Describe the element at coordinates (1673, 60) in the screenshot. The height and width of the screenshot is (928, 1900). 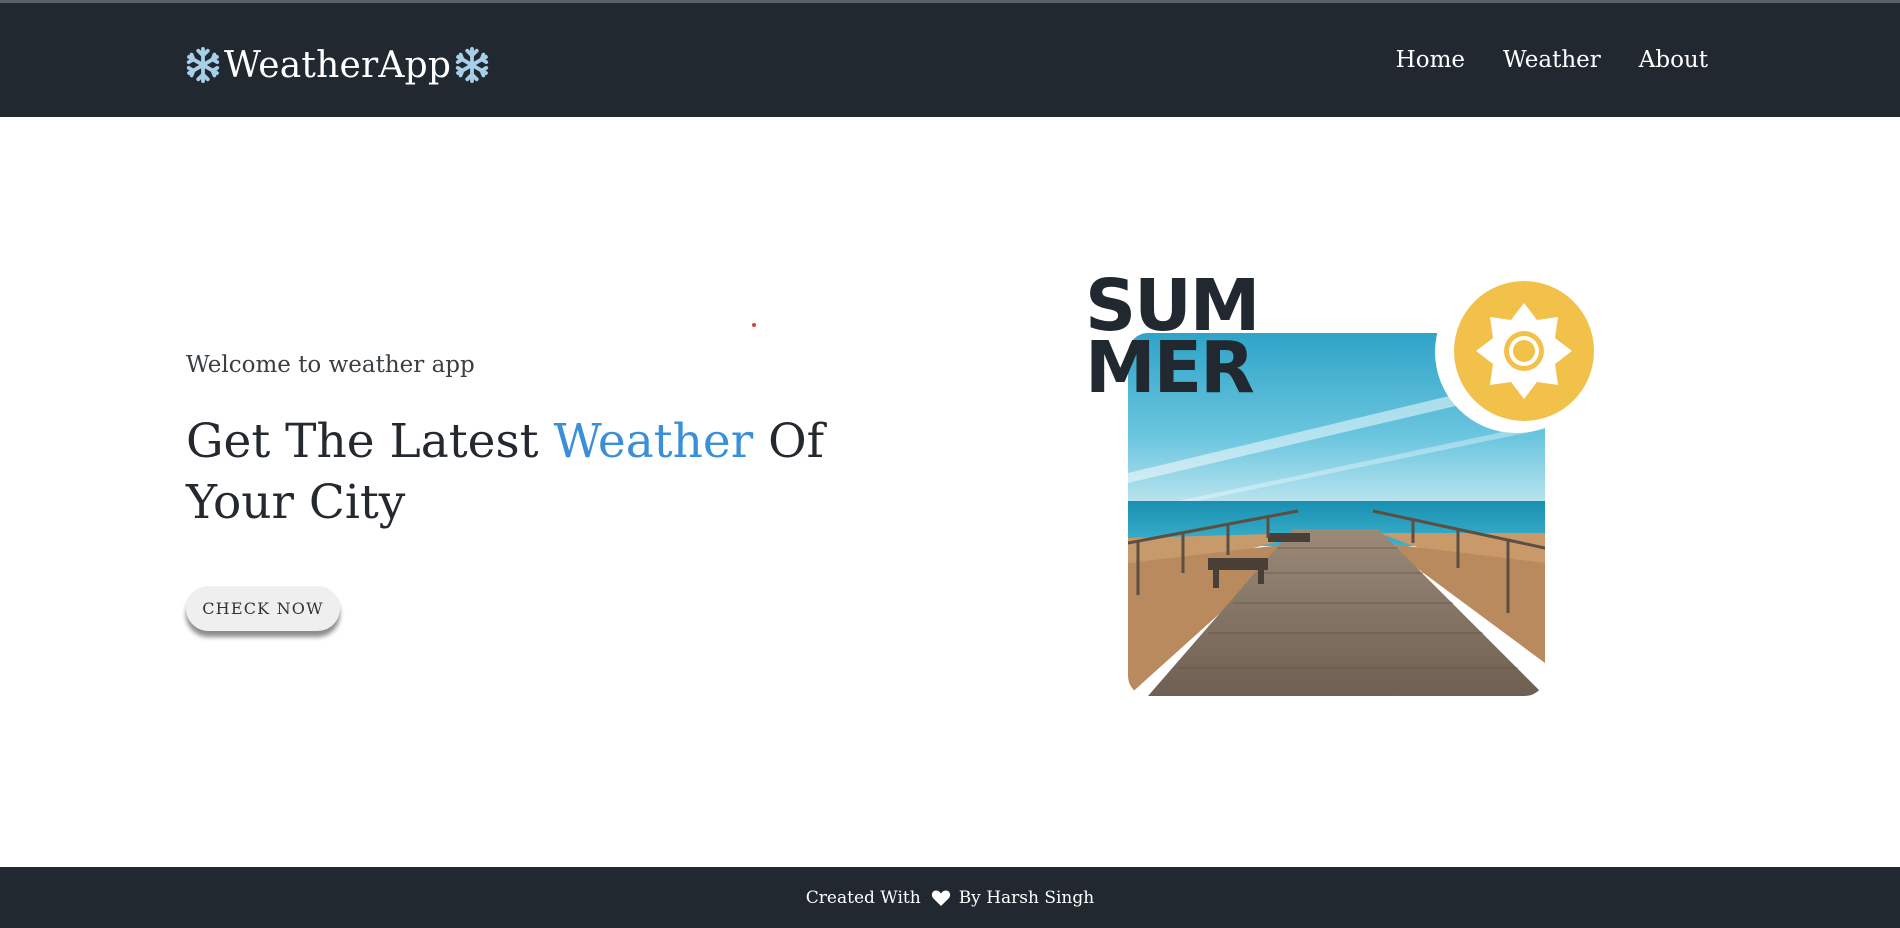
I see `nav-link-about: About` at that location.